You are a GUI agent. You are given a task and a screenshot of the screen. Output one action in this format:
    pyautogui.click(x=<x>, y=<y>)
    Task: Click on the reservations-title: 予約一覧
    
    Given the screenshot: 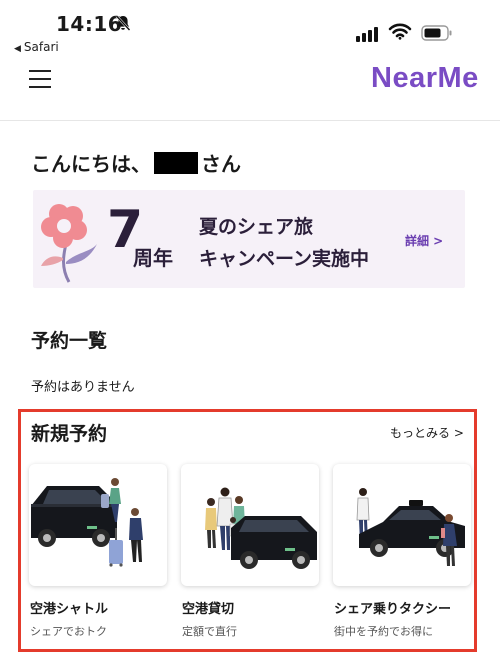 What is the action you would take?
    pyautogui.click(x=69, y=341)
    